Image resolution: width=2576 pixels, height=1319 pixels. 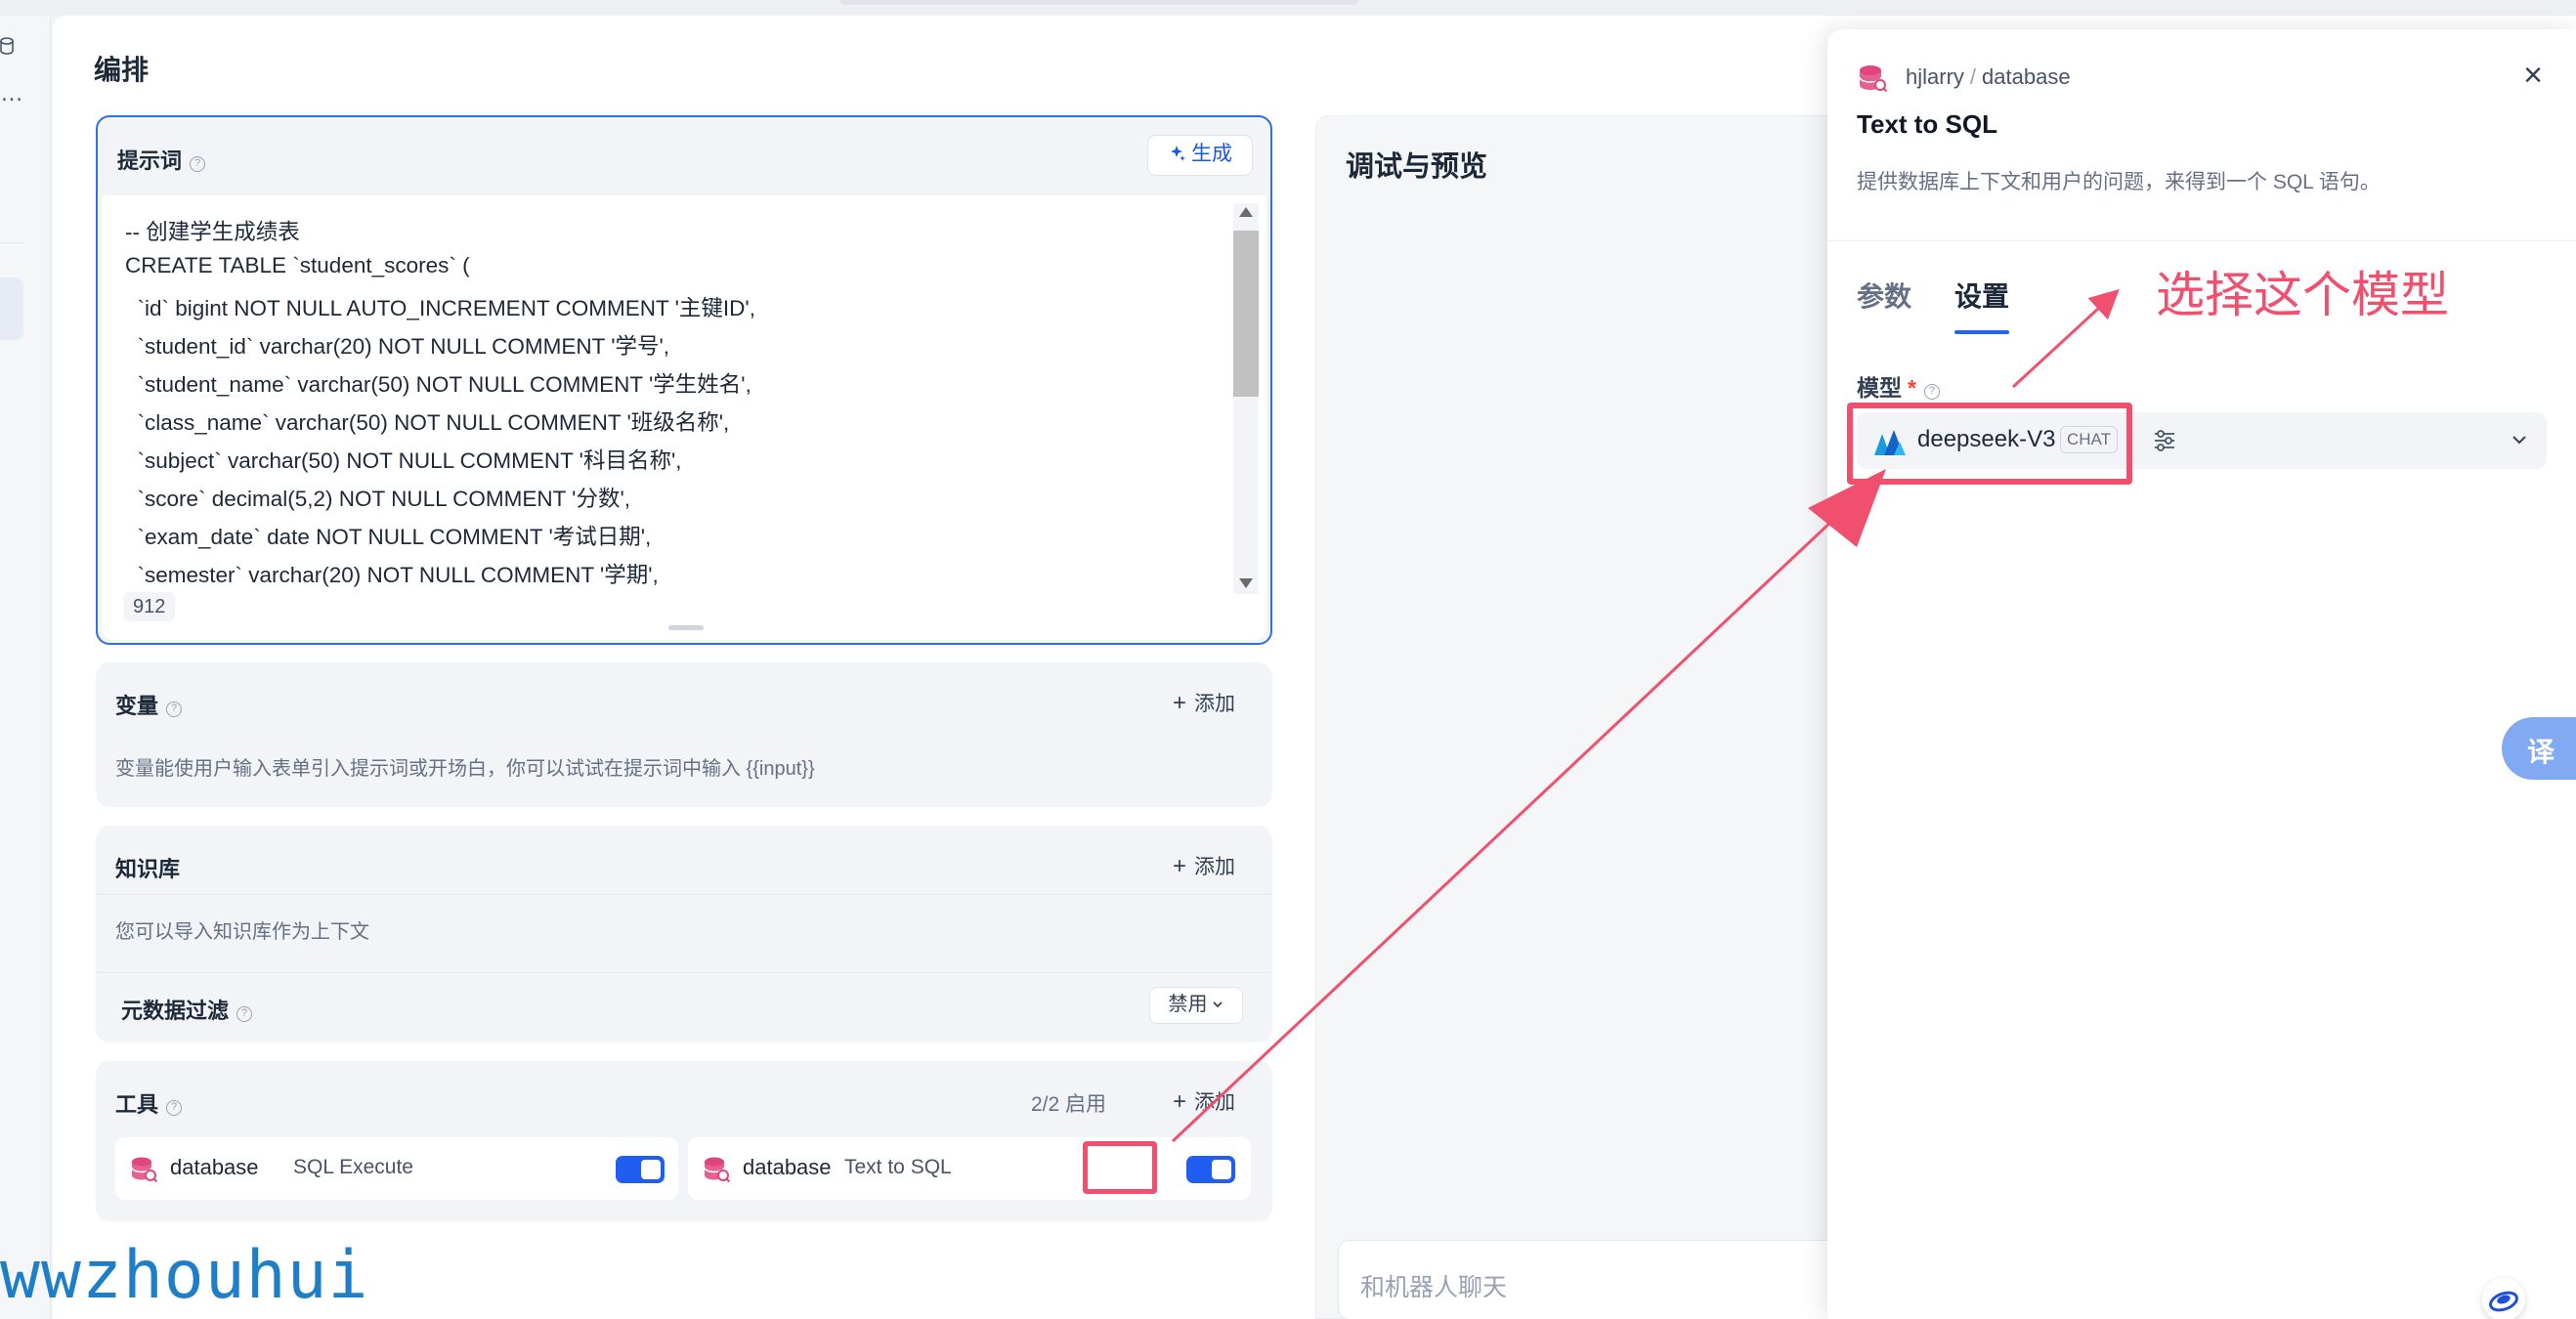 What do you see at coordinates (1874, 79) in the screenshot?
I see `database-icon` at bounding box center [1874, 79].